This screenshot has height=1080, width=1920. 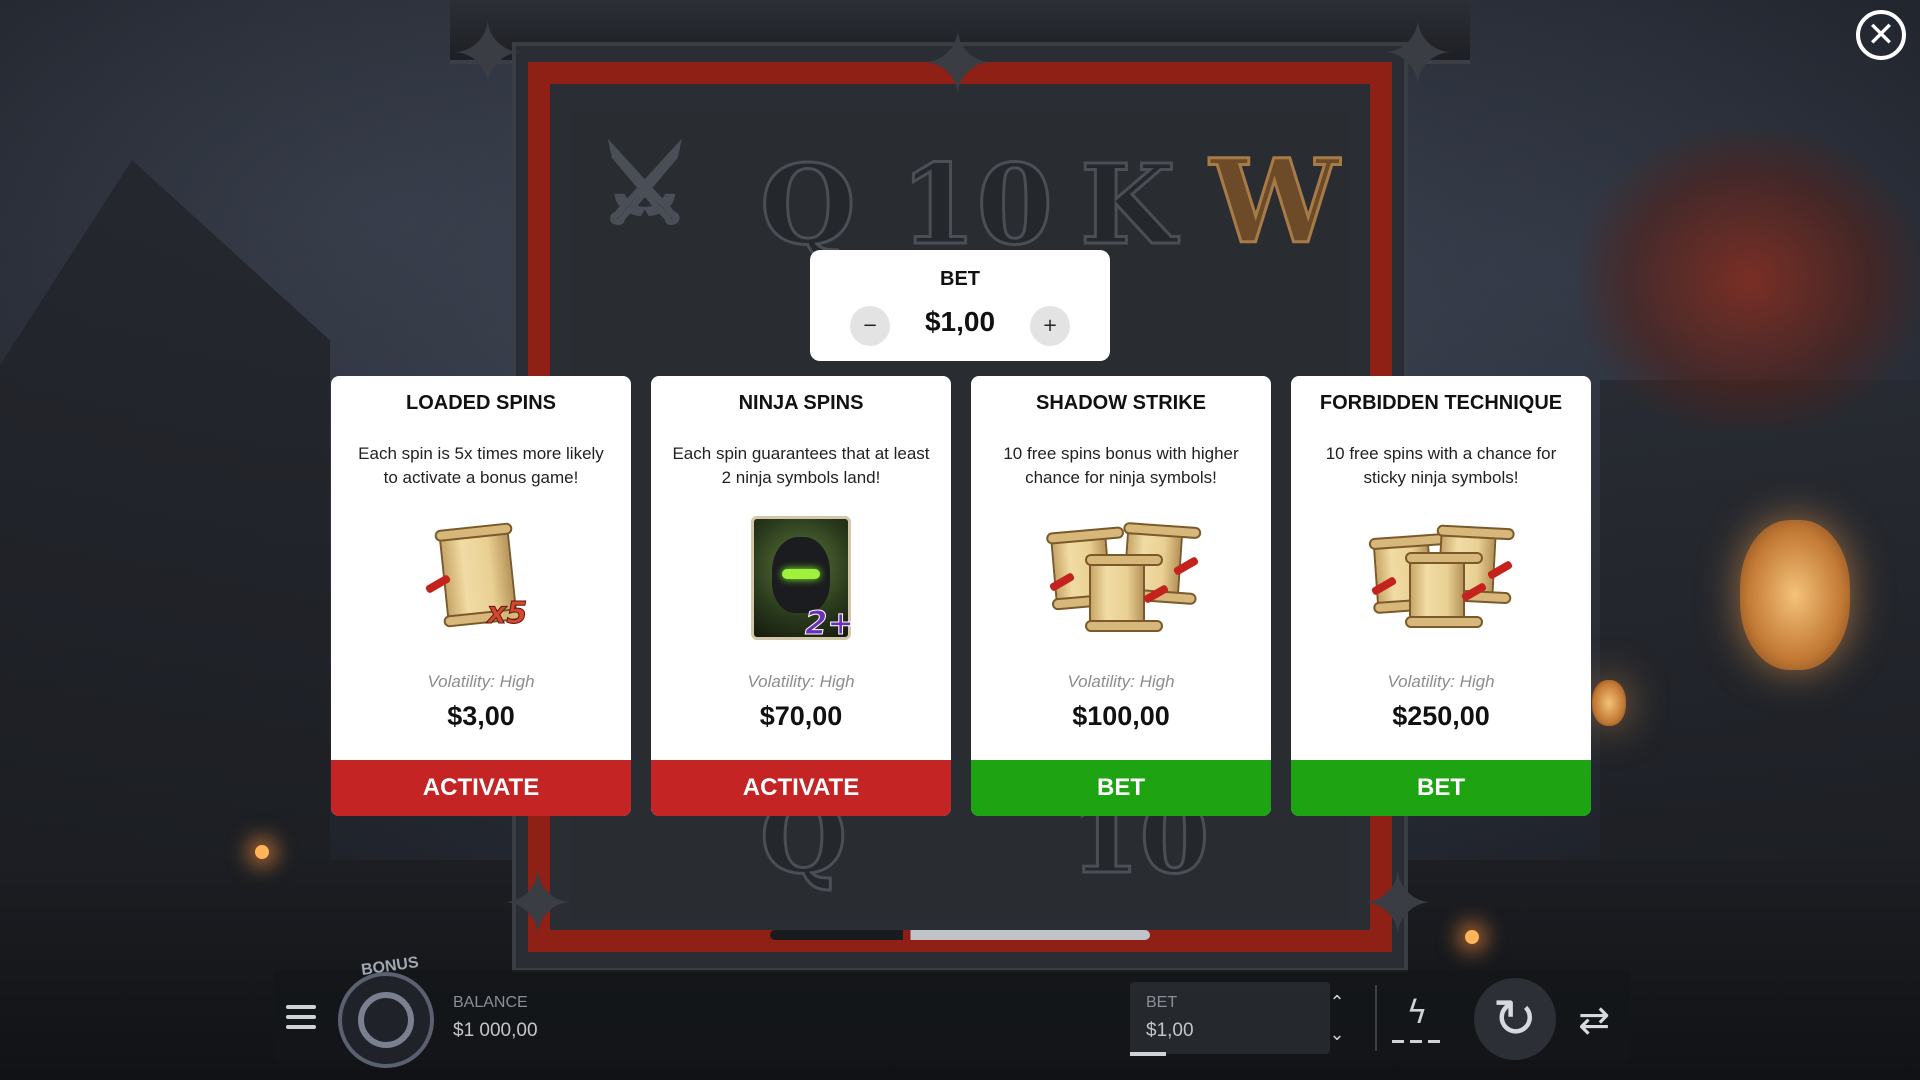 I want to click on bet-increase-button: +, so click(x=1050, y=326).